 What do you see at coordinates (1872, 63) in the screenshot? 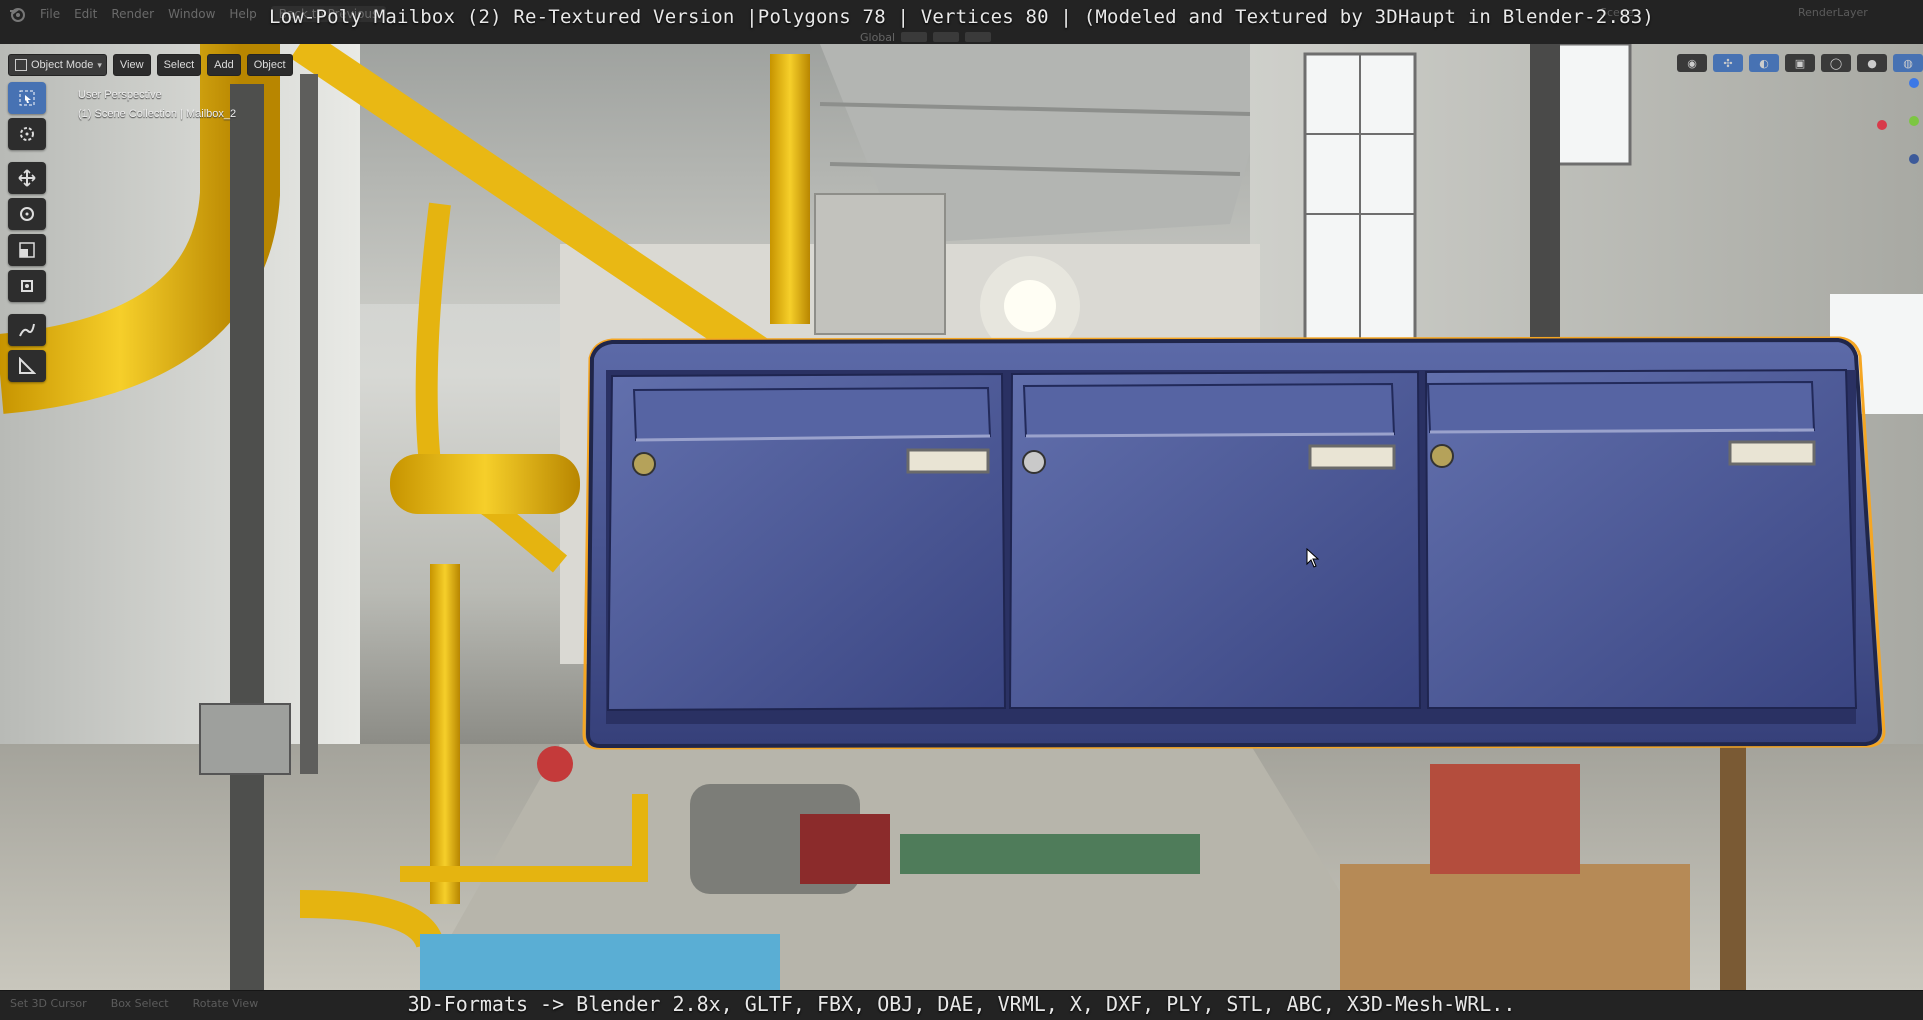
I see `solid-shading-icon: ●` at bounding box center [1872, 63].